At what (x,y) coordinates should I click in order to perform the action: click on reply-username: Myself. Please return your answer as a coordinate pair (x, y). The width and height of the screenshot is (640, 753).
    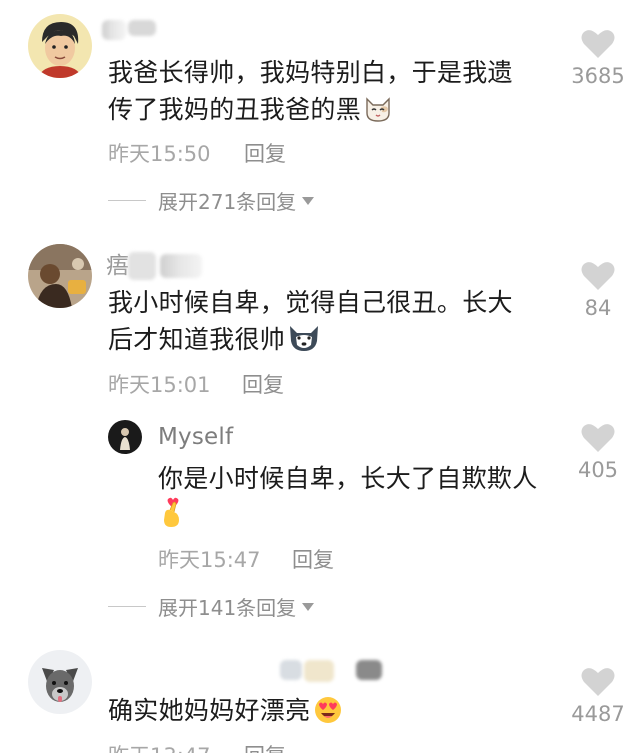
    Looking at the image, I should click on (195, 437).